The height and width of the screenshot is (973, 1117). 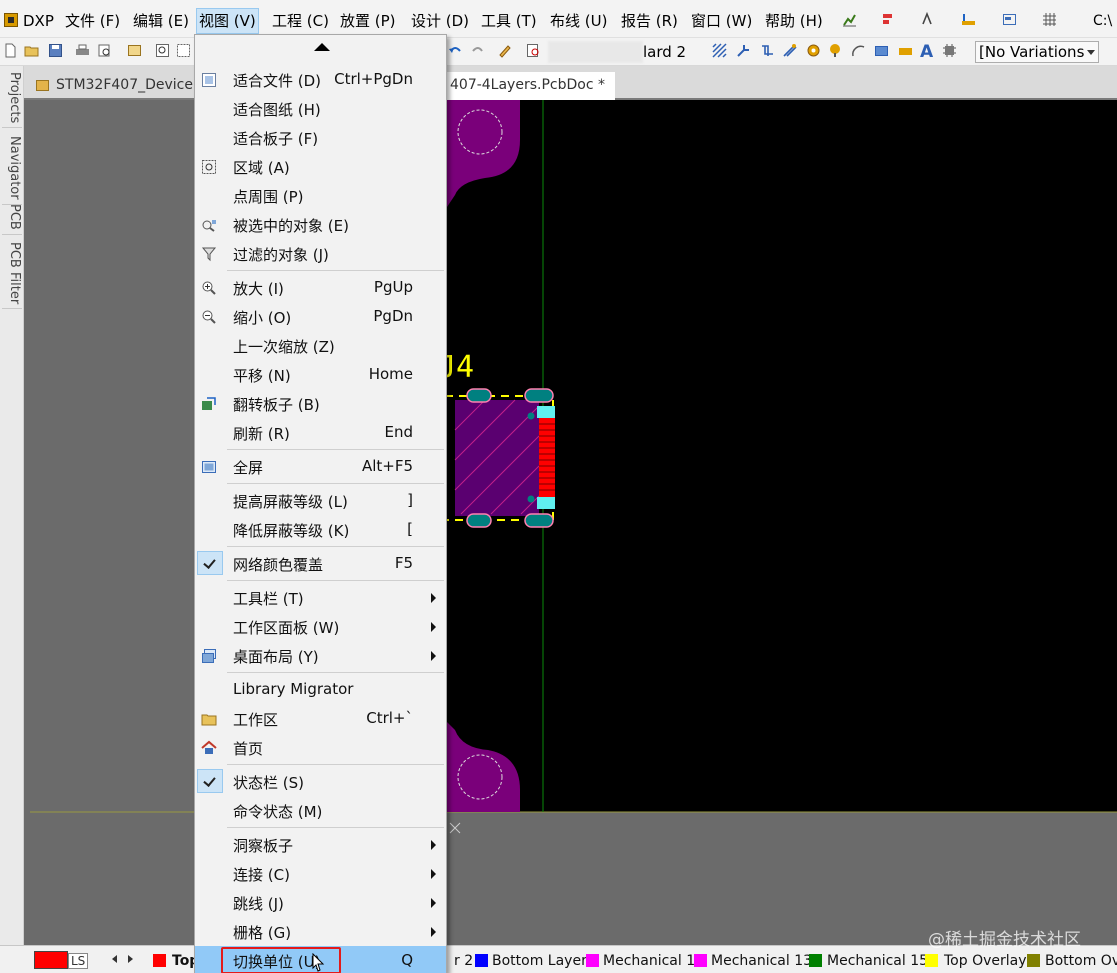 What do you see at coordinates (12, 219) in the screenshot?
I see `panel-tab-pcb: PCB` at bounding box center [12, 219].